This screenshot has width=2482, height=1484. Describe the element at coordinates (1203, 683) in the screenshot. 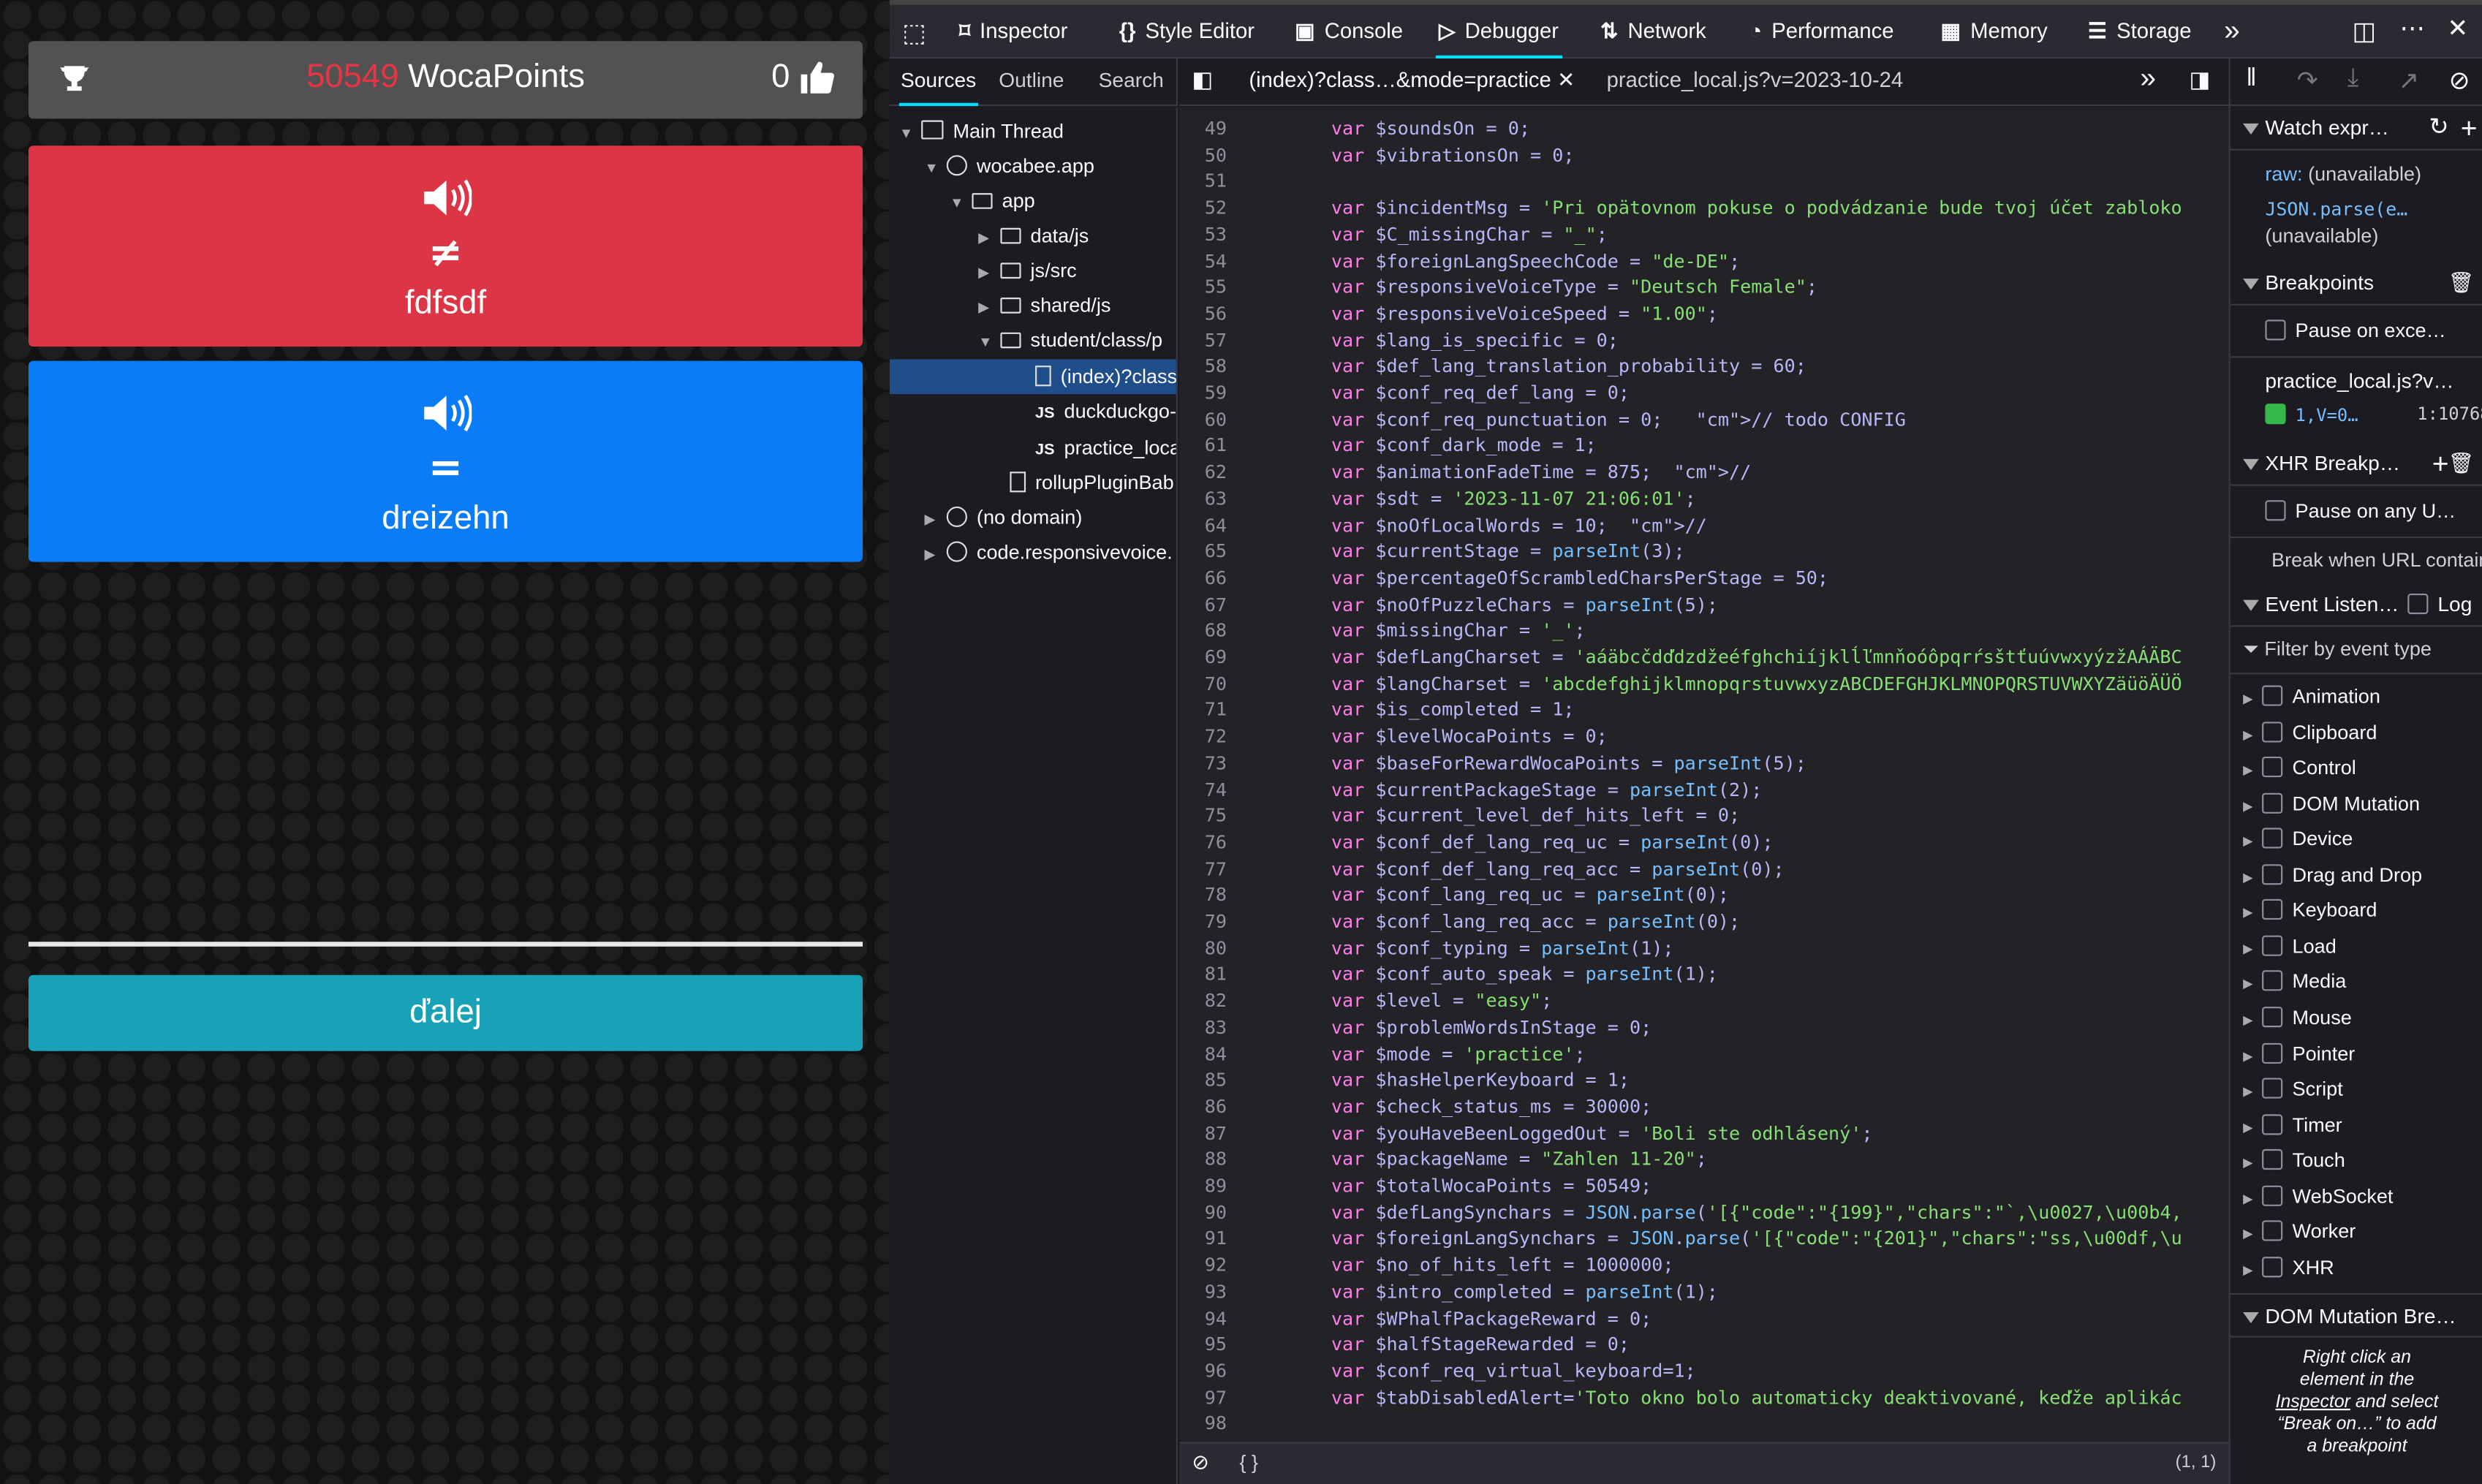

I see `line-number: 70` at that location.